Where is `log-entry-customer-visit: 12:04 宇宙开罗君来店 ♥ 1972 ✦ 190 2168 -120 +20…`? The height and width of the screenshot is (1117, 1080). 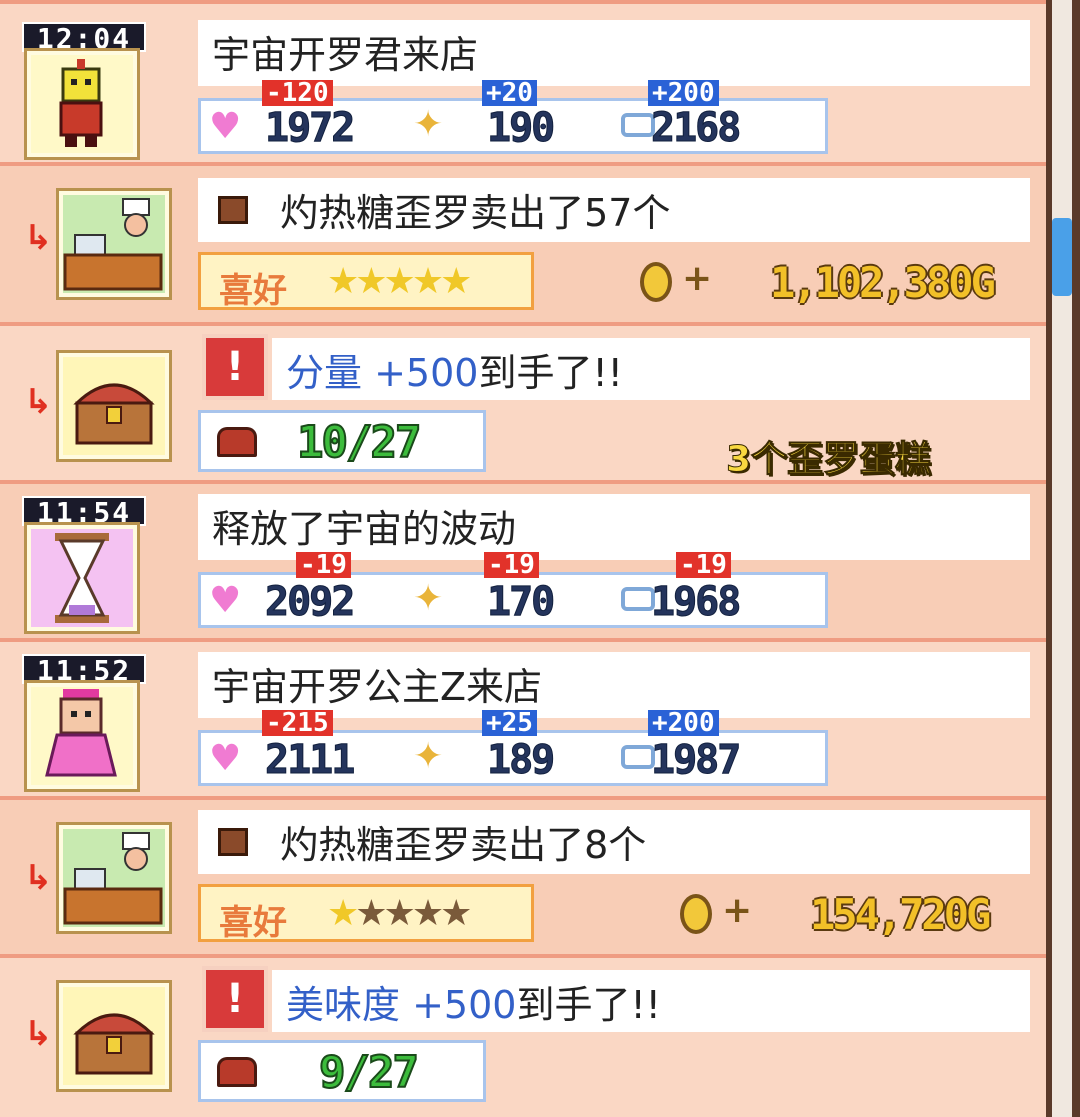 log-entry-customer-visit: 12:04 宇宙开罗君来店 ♥ 1972 ✦ 190 2168 -120 +20… is located at coordinates (523, 83).